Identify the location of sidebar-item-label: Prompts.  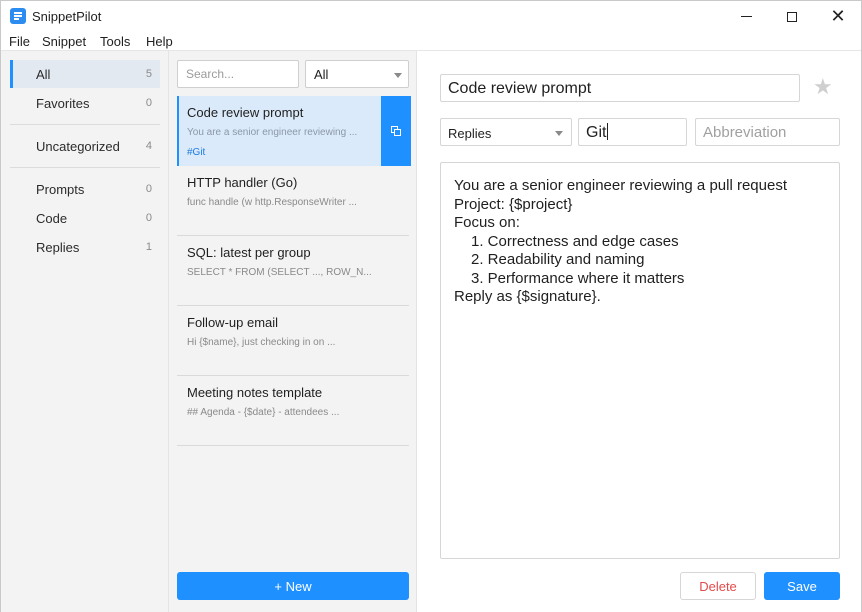
(60, 189).